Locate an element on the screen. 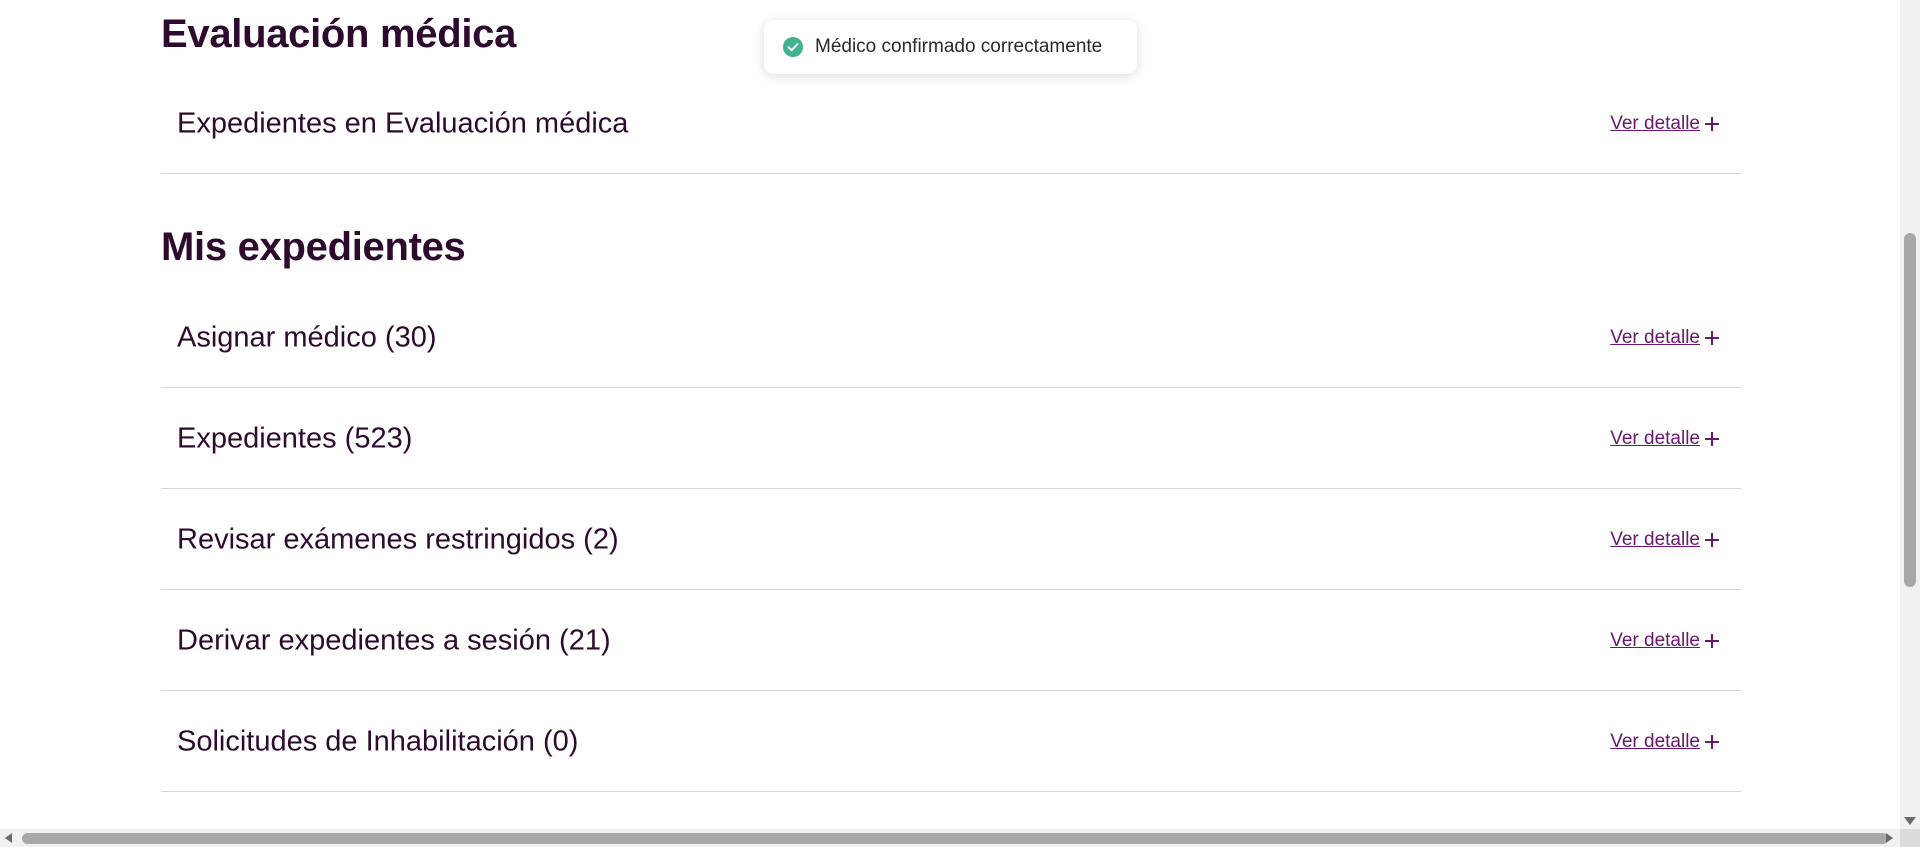 The width and height of the screenshot is (1920, 847). row-label: Expedientes en Evaluación médica is located at coordinates (403, 123).